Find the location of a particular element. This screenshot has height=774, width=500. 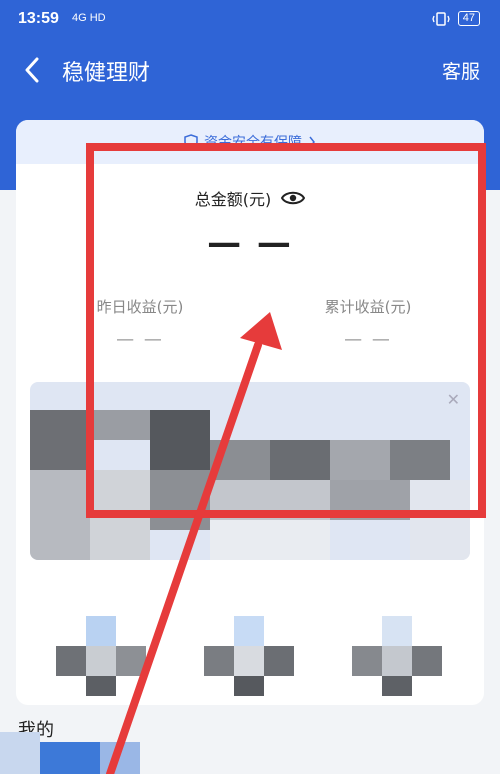

back-button is located at coordinates (32, 70).